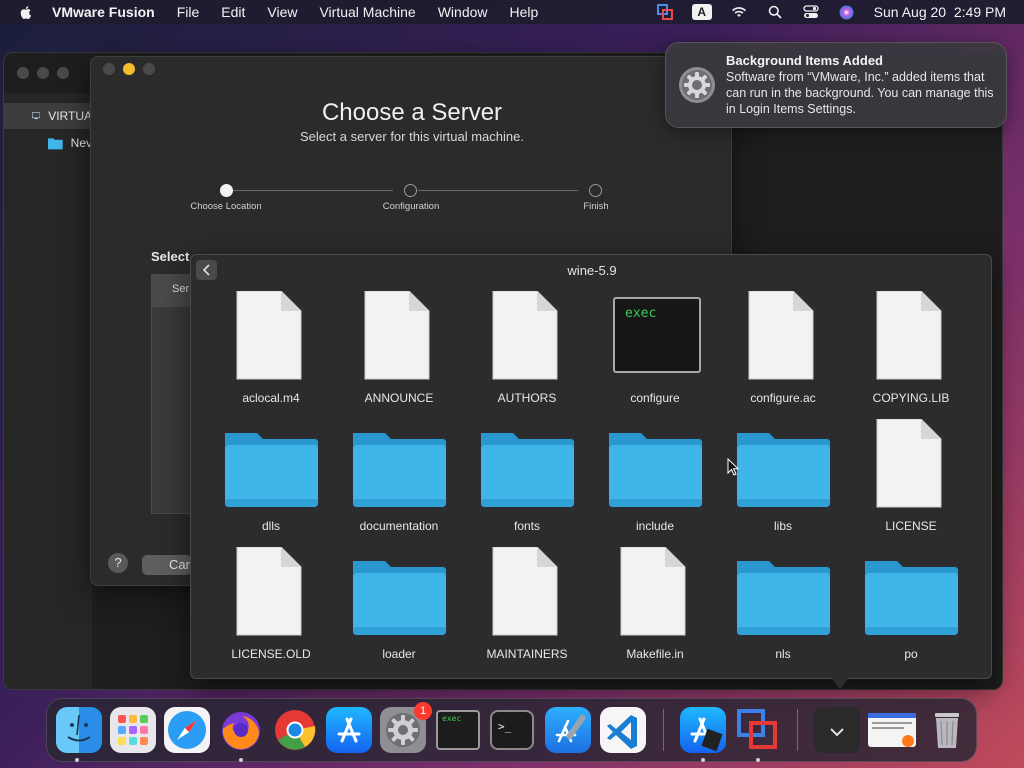  Describe the element at coordinates (458, 730) in the screenshot. I see `exec-terminal-icon: exec` at that location.